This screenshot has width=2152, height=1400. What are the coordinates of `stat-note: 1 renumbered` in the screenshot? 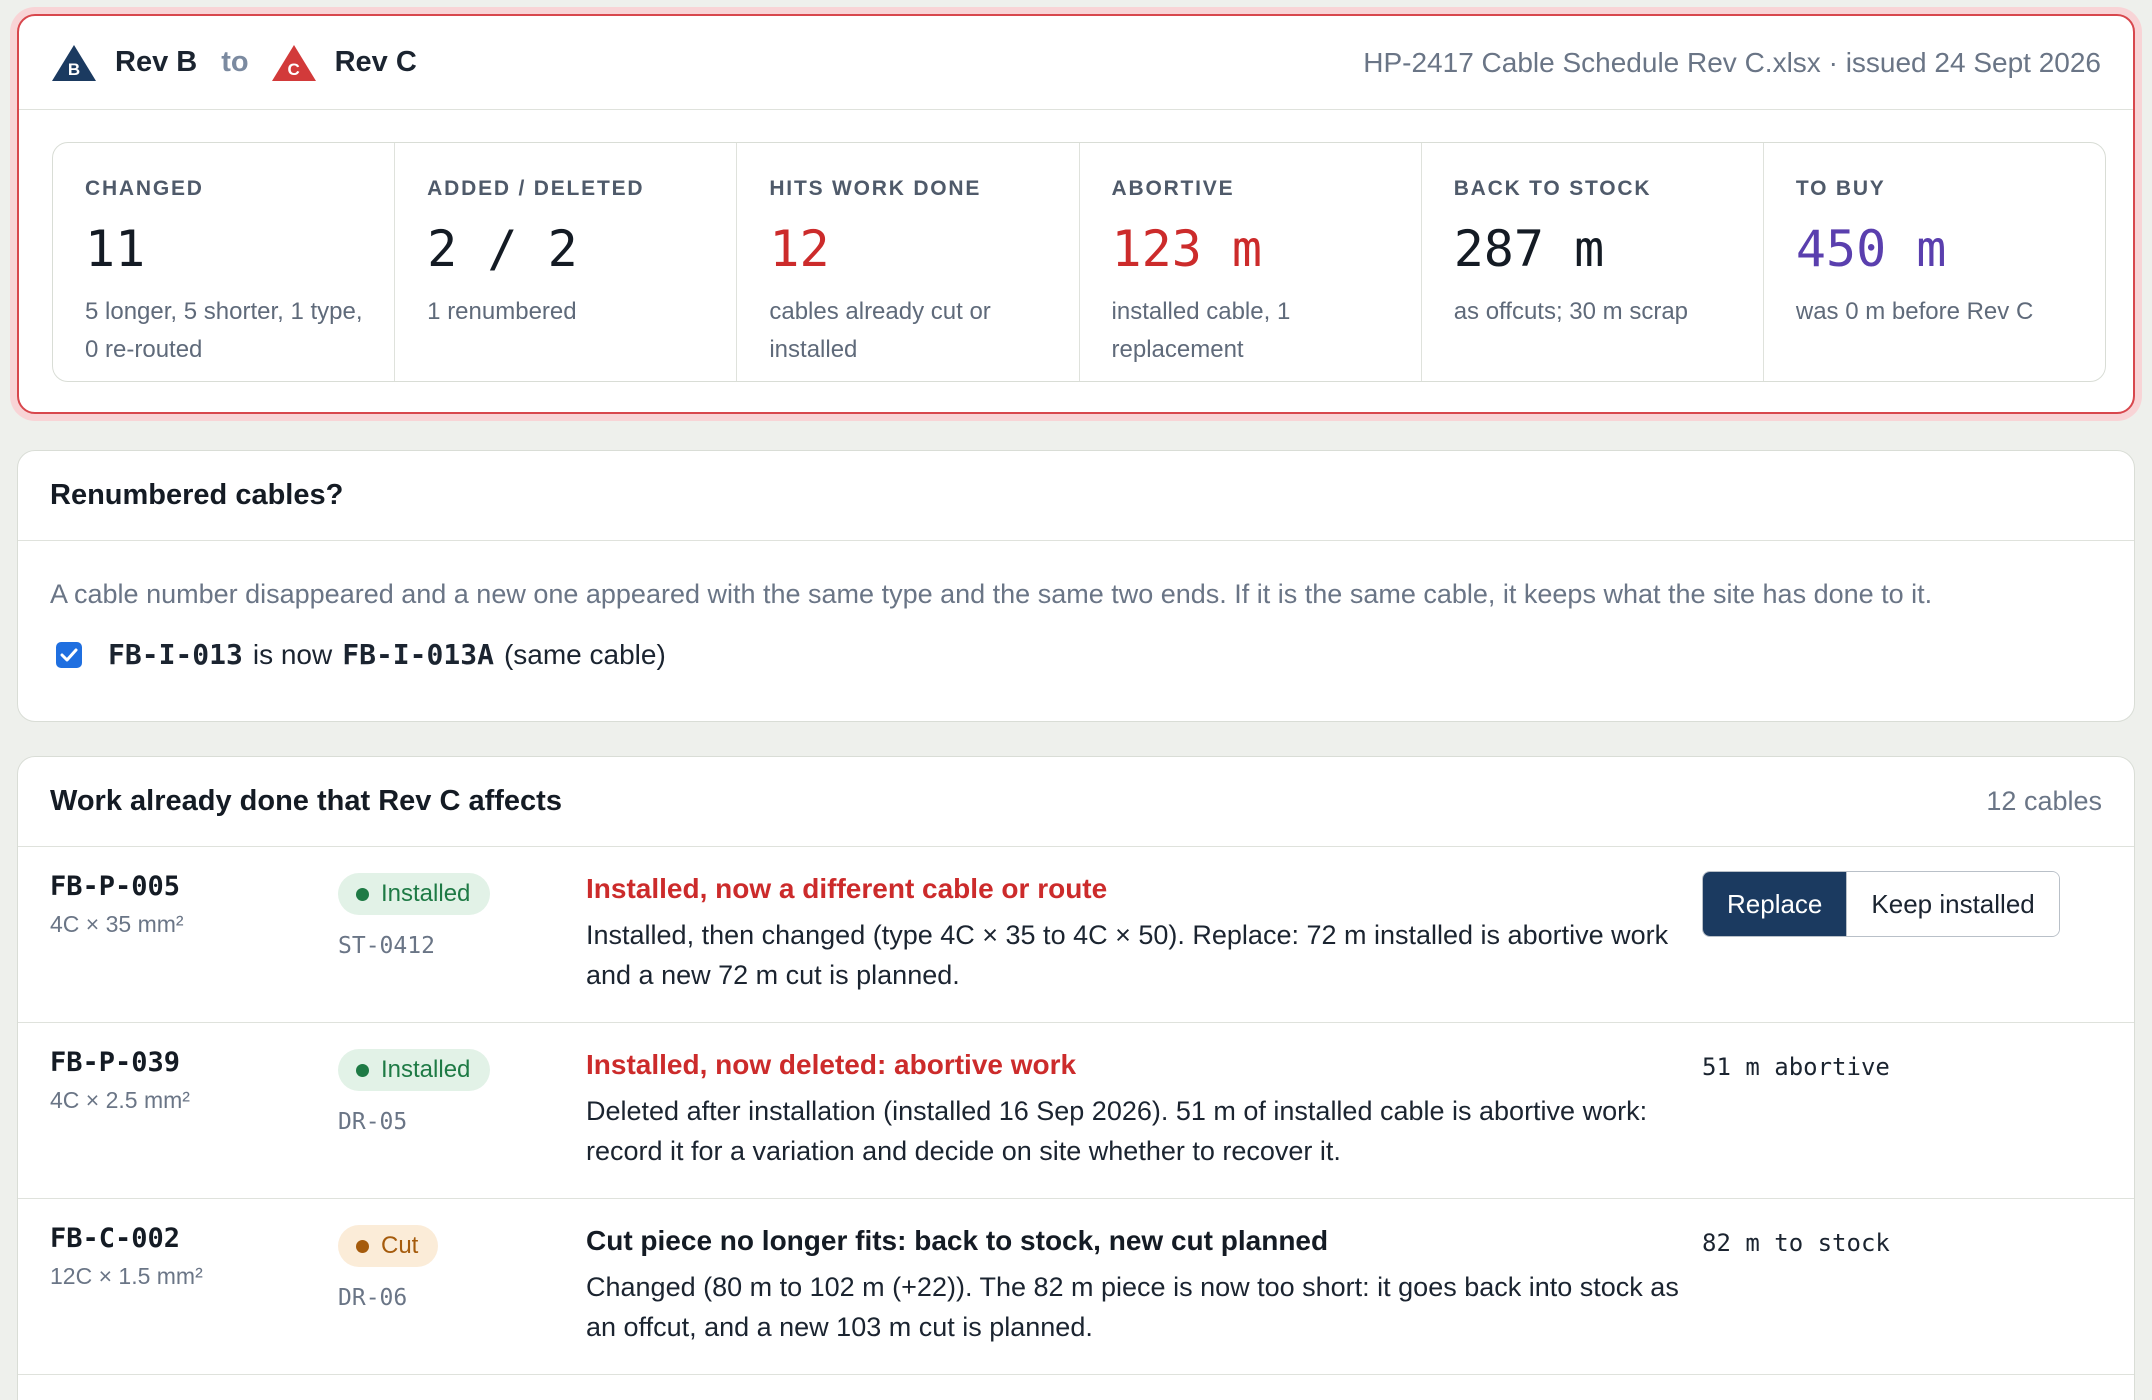 It's located at (502, 311).